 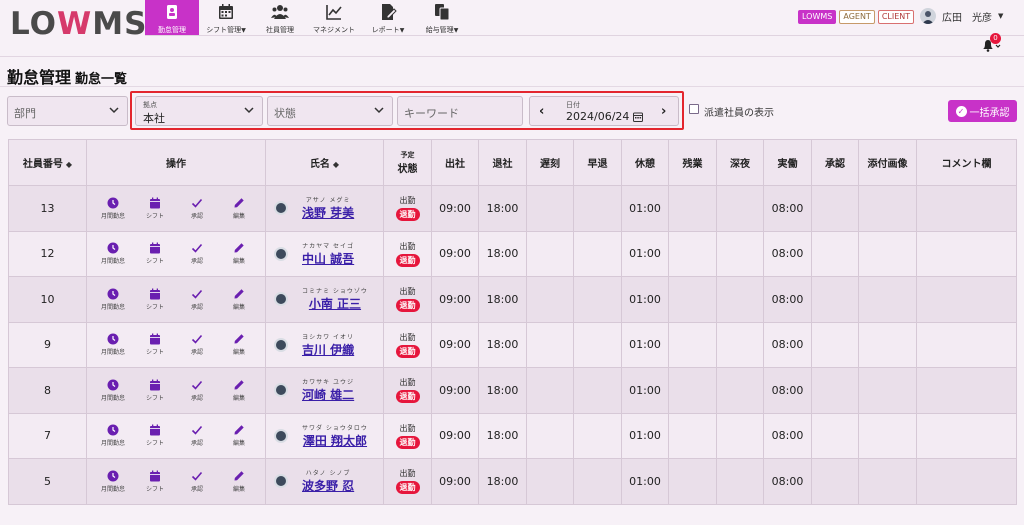 I want to click on base-select: 拠点 本社, so click(x=199, y=111).